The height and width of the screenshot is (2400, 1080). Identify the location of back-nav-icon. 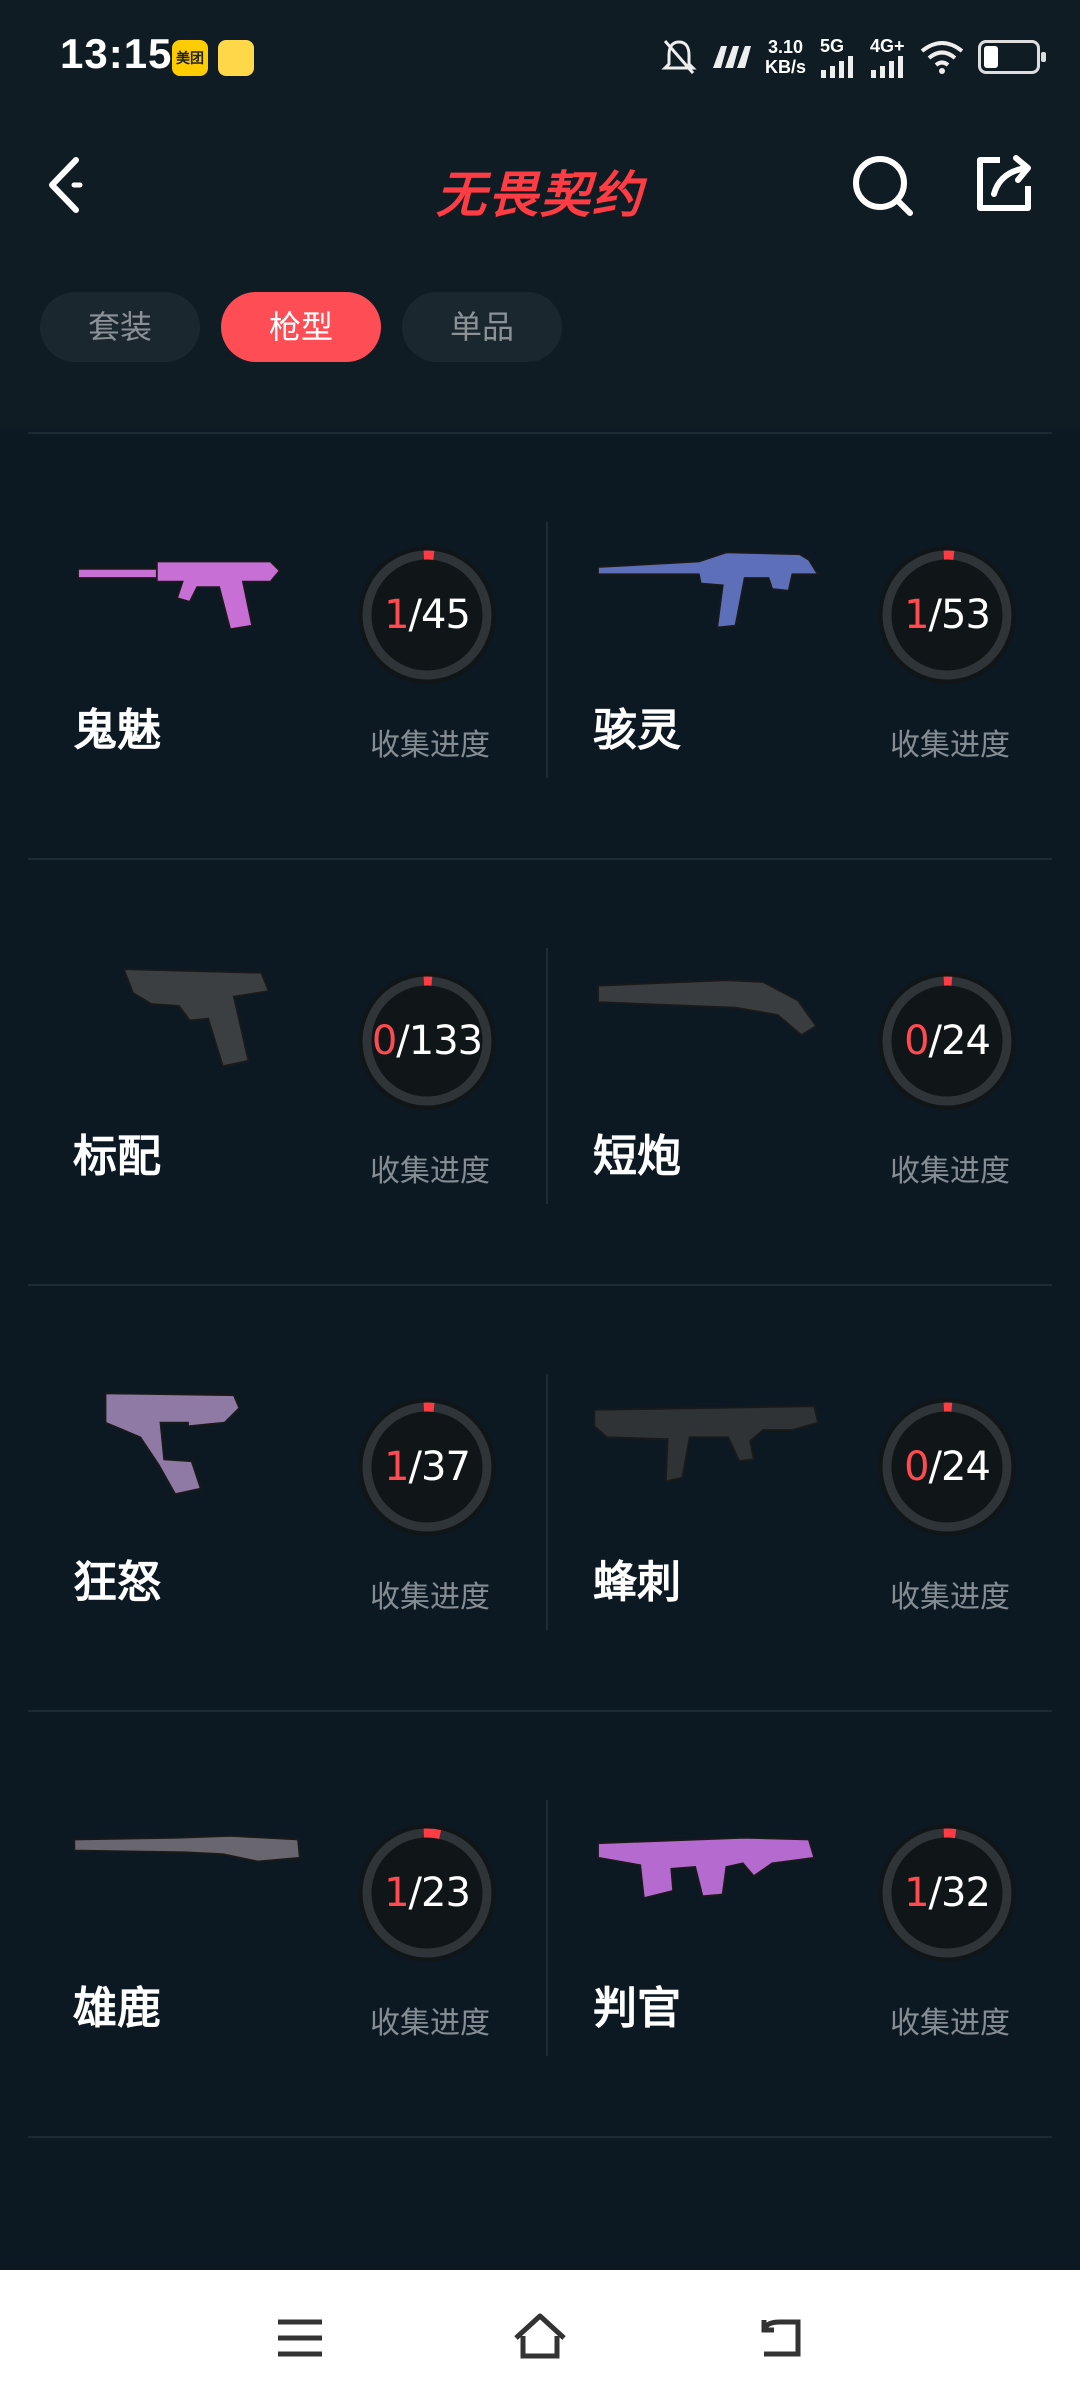
(780, 2338).